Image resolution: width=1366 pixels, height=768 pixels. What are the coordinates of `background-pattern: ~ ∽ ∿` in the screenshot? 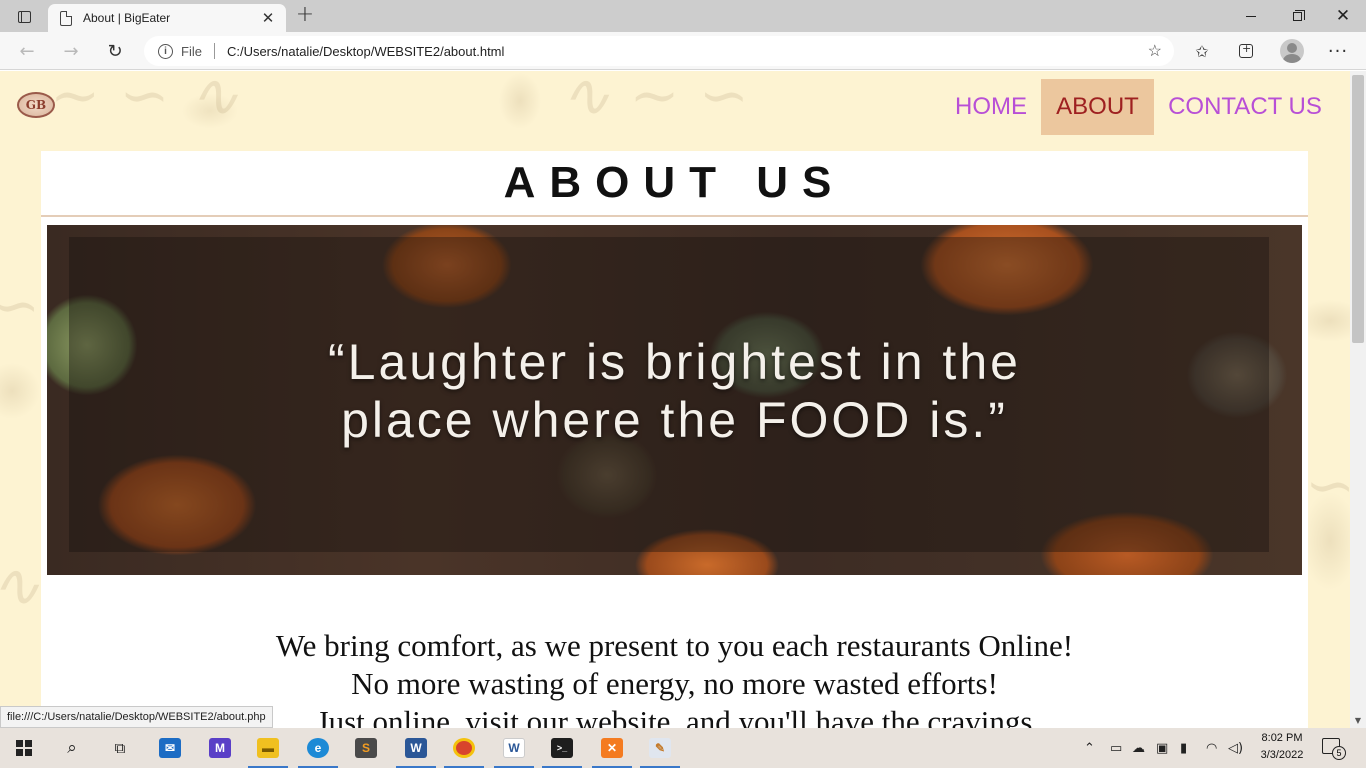 It's located at (144, 101).